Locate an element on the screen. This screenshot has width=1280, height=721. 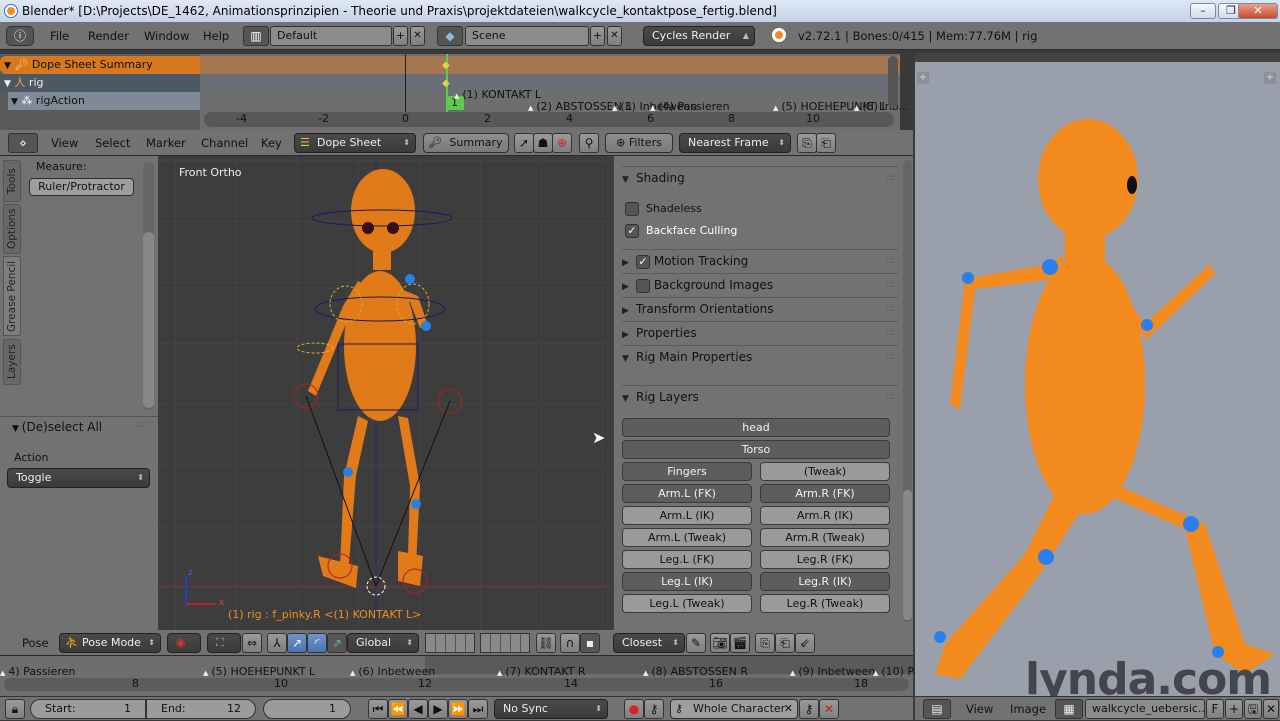
render-animation-icon: 🎬︎ is located at coordinates (740, 643).